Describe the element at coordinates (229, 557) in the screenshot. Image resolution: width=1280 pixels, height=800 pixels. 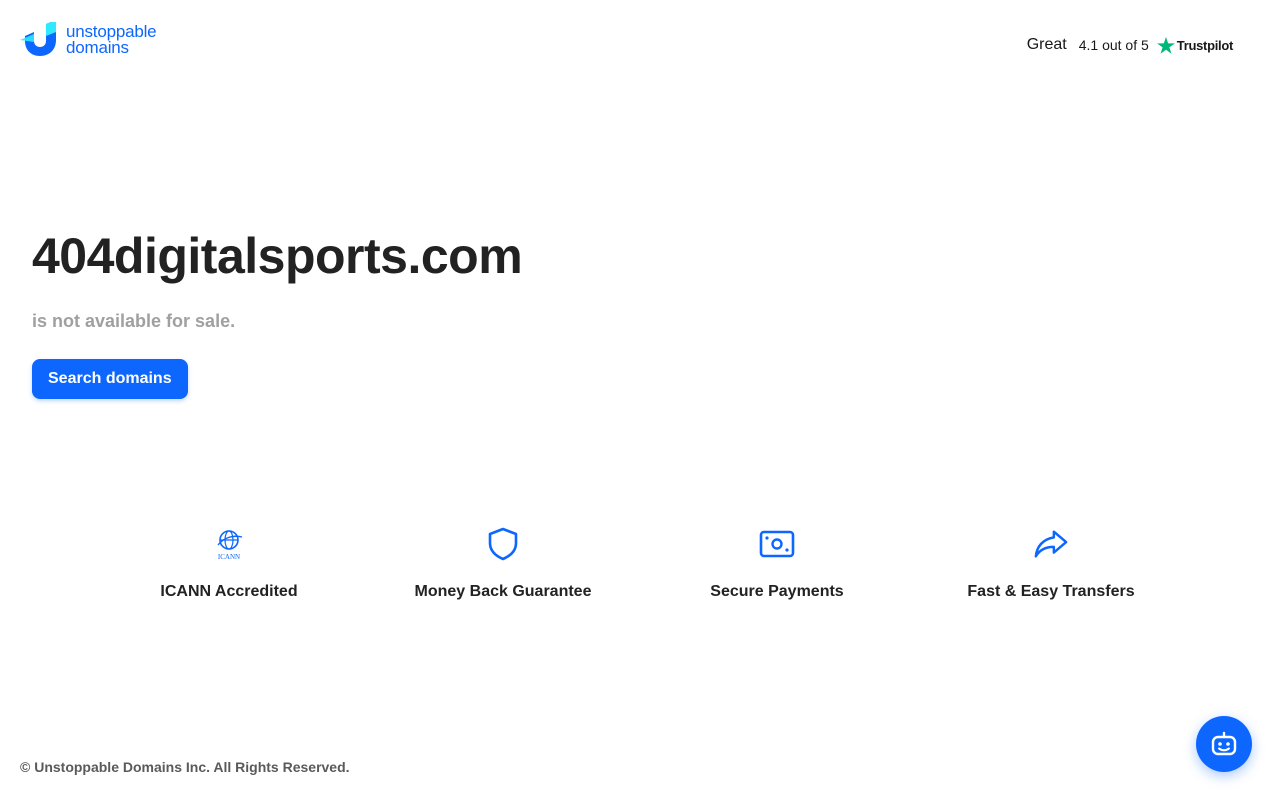
I see `icann-icon-text: ICANN` at that location.